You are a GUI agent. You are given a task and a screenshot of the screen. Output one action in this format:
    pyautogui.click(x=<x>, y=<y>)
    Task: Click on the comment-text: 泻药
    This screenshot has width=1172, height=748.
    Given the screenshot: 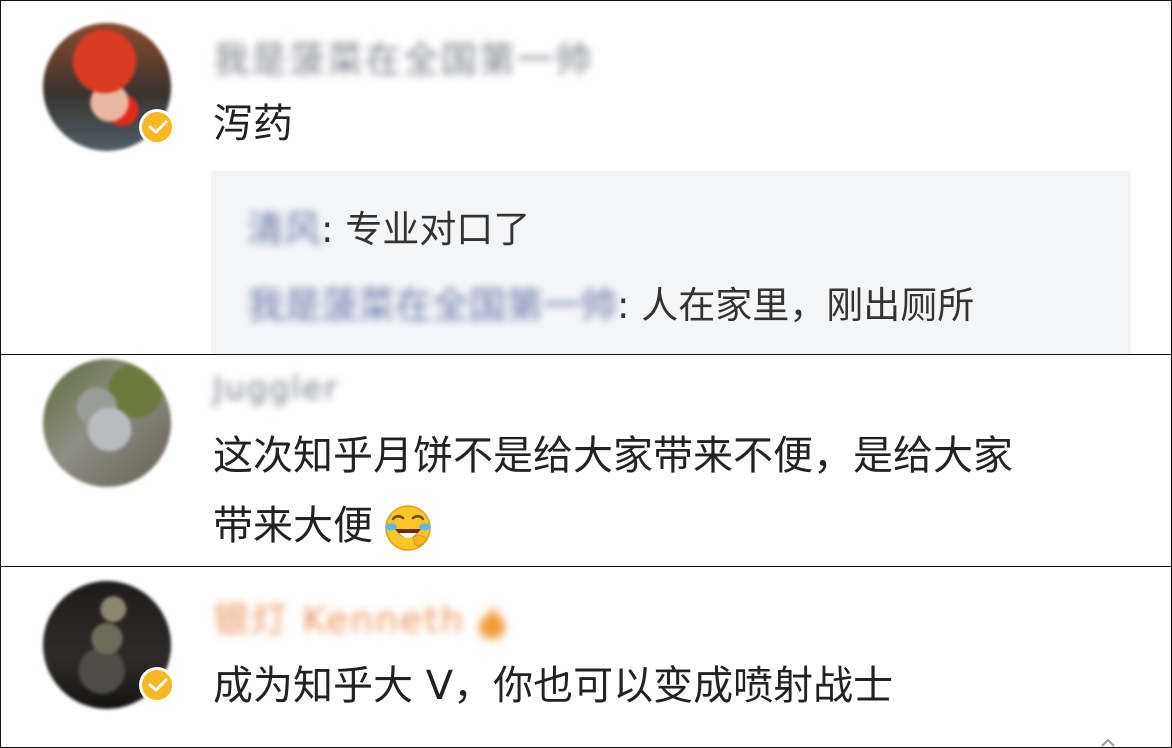 What is the action you would take?
    pyautogui.click(x=253, y=124)
    